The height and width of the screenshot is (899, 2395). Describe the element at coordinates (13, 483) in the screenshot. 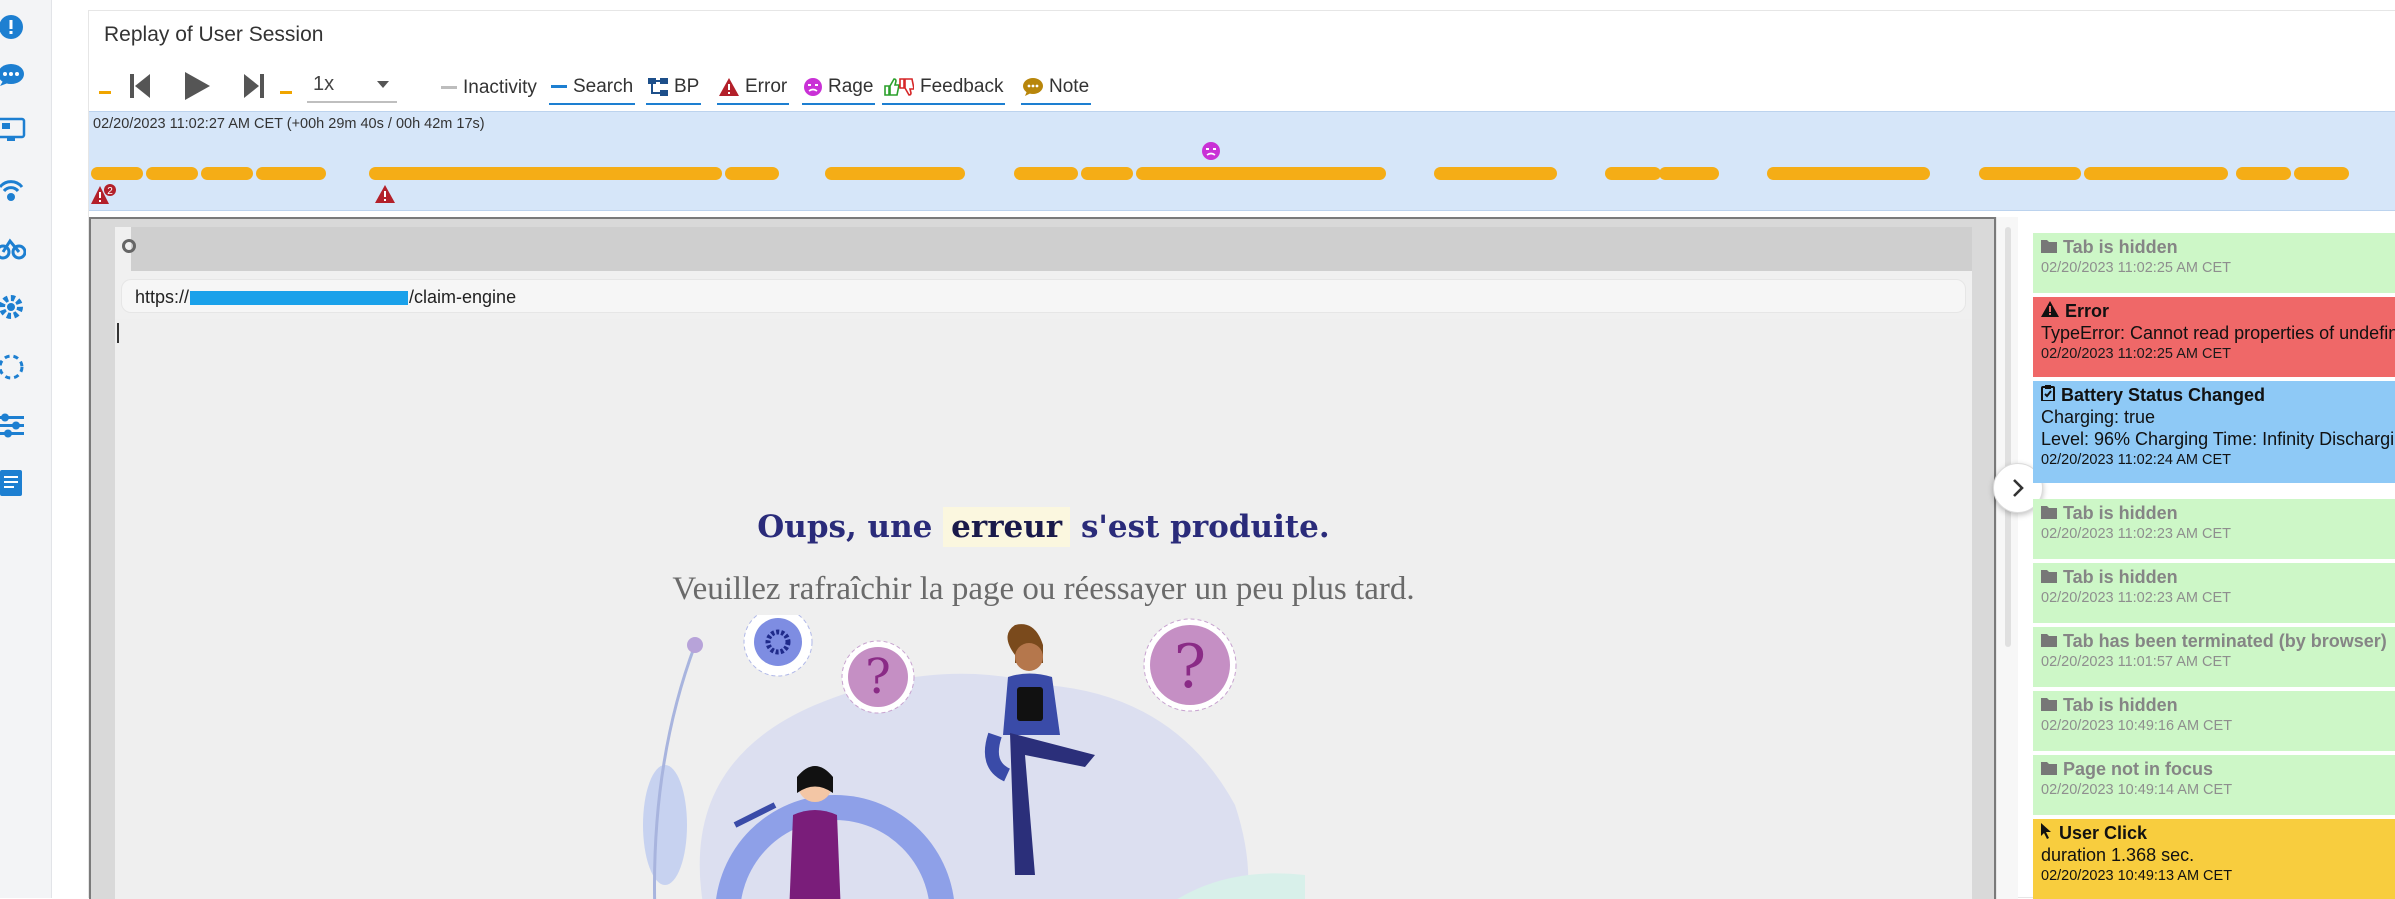

I see `document-icon` at that location.